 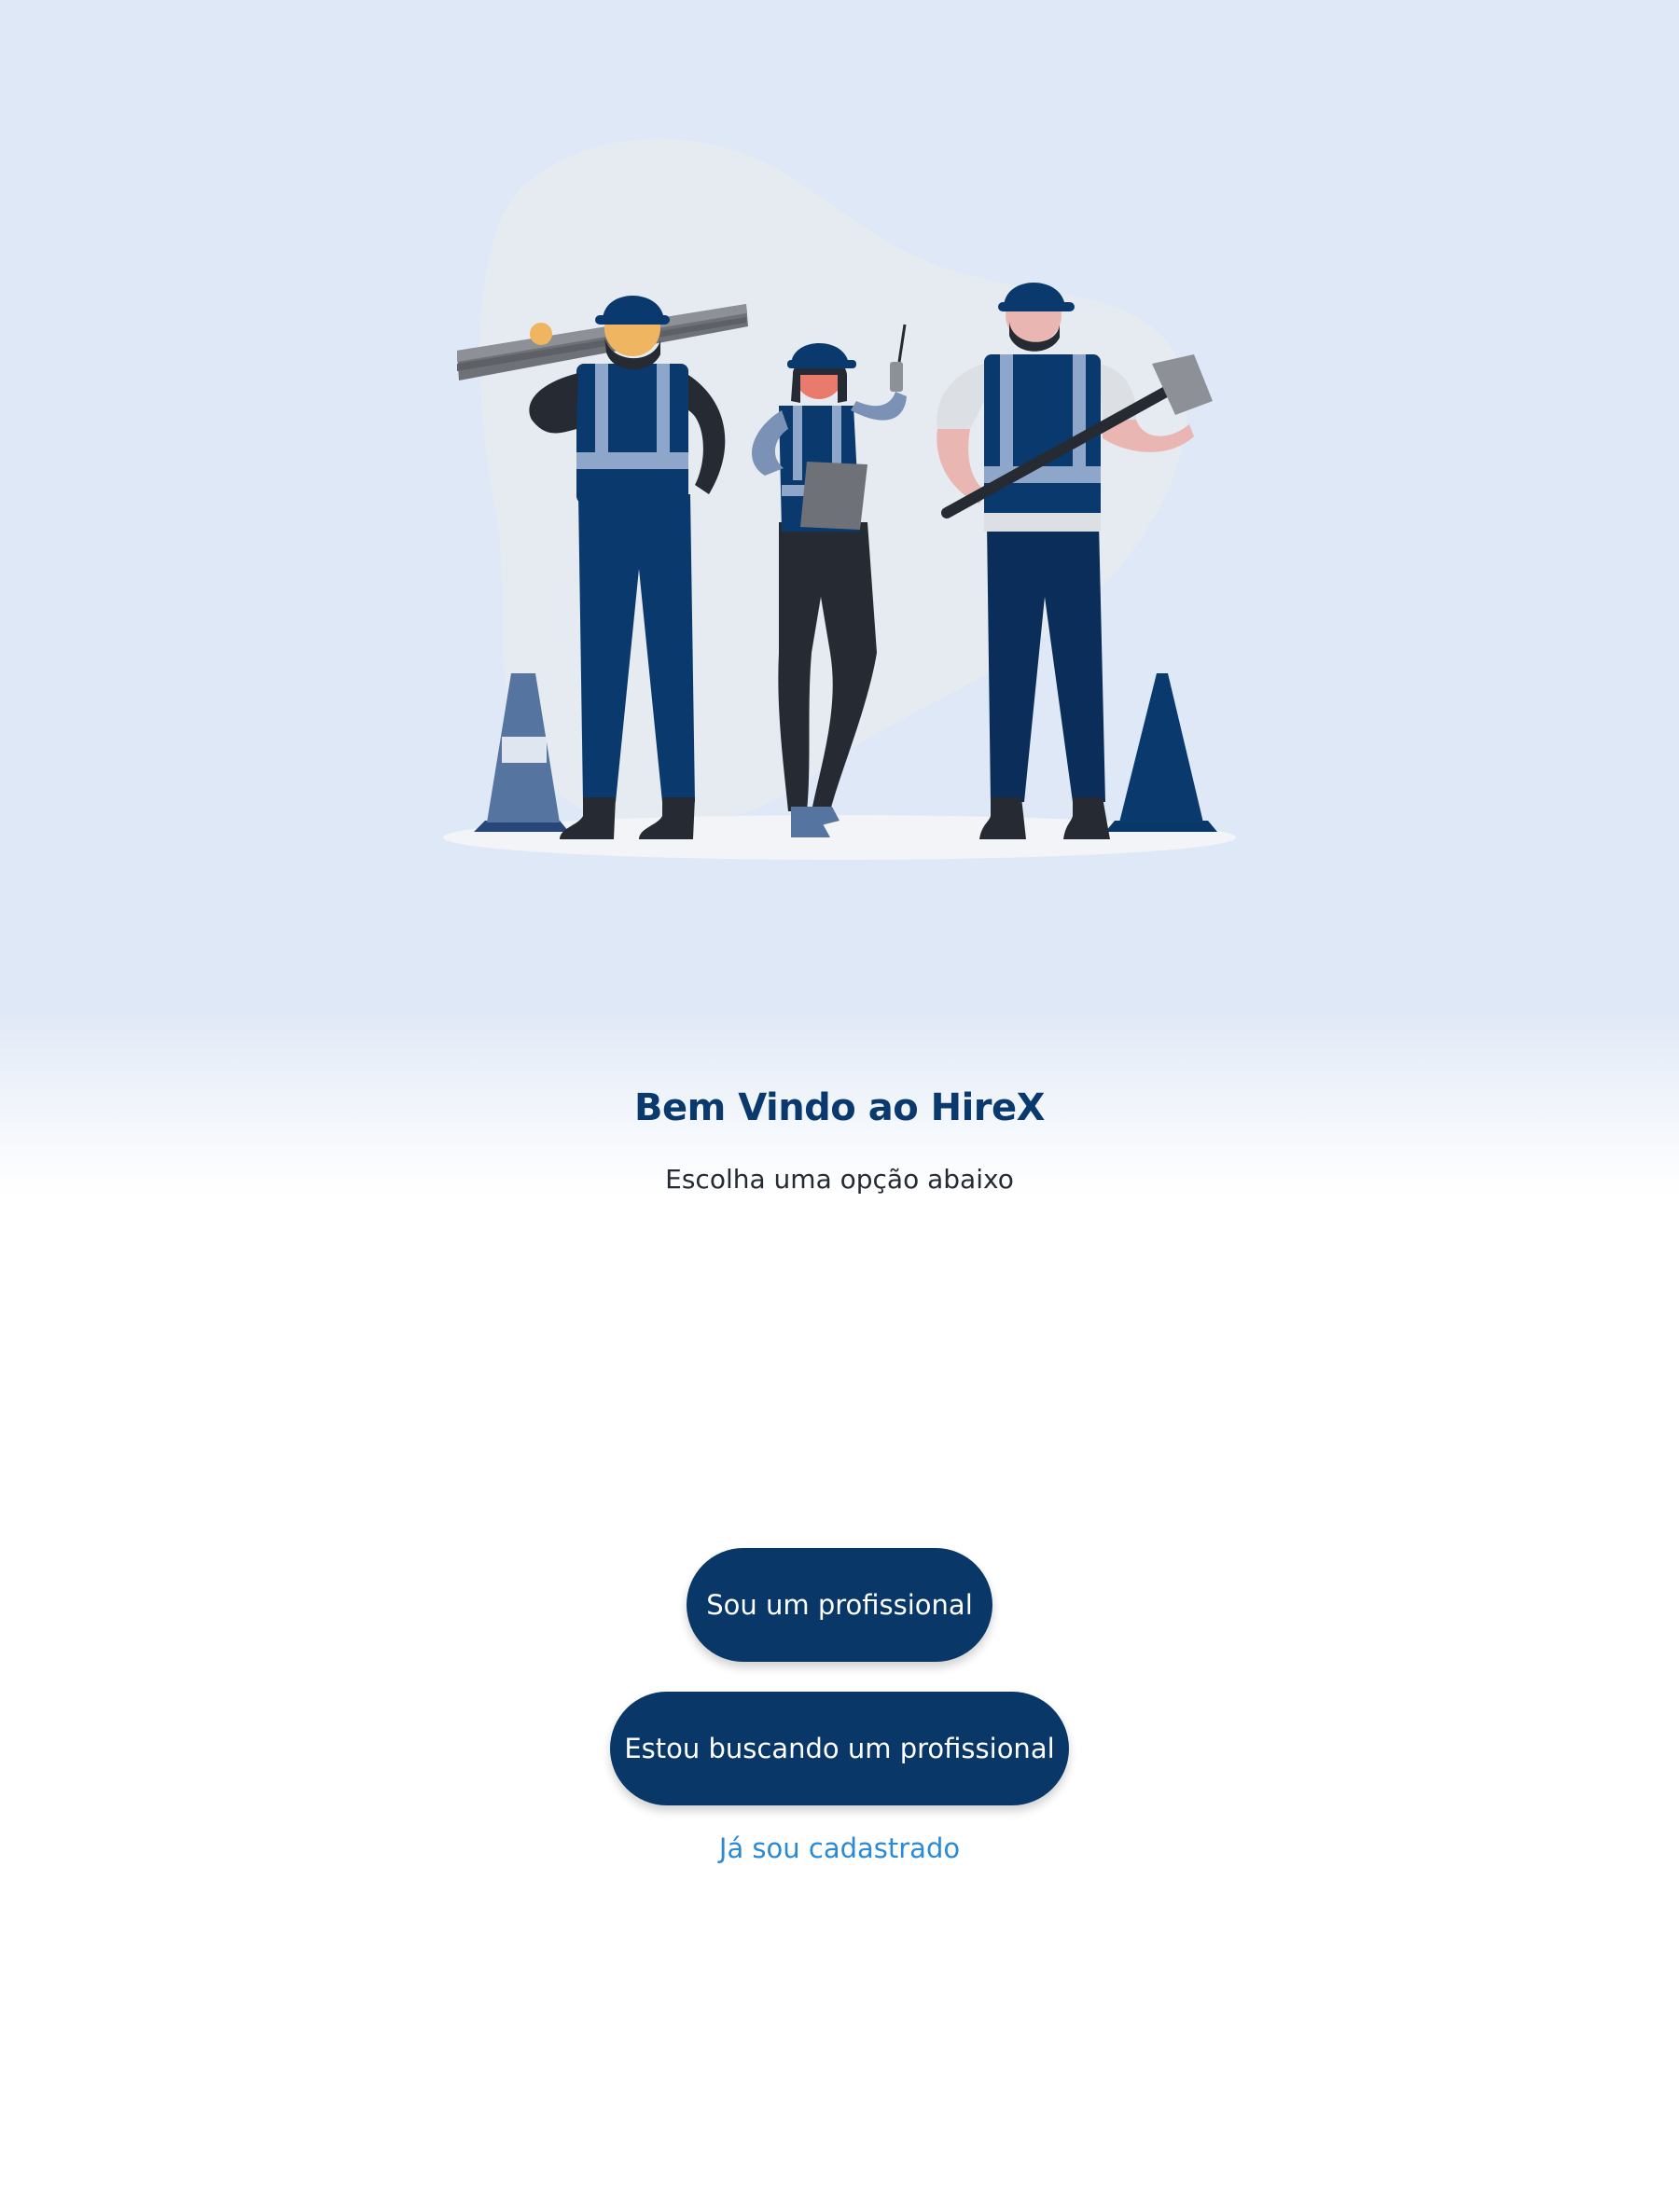 I want to click on seeking-professional-button: Estou buscando um profissional, so click(x=840, y=1749).